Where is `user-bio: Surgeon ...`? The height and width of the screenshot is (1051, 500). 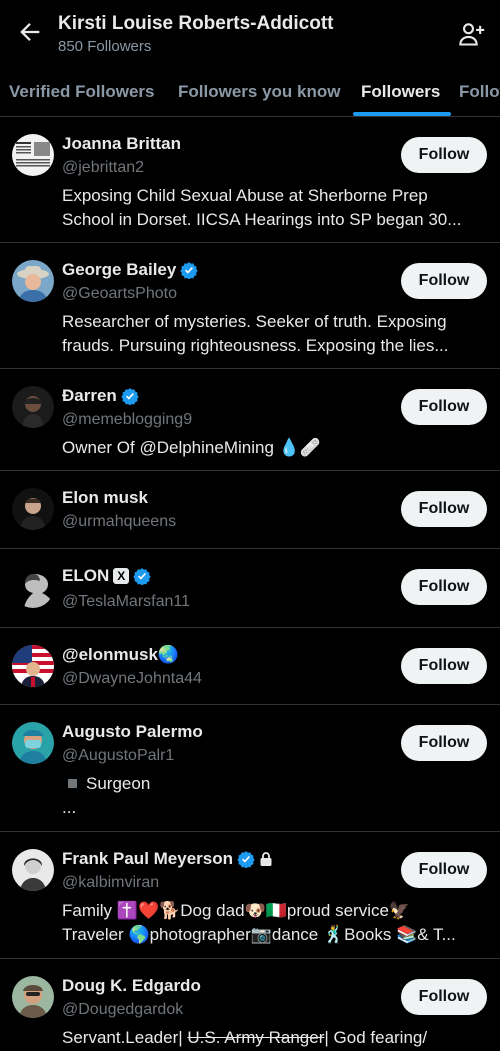
user-bio: Surgeon ... is located at coordinates (106, 795).